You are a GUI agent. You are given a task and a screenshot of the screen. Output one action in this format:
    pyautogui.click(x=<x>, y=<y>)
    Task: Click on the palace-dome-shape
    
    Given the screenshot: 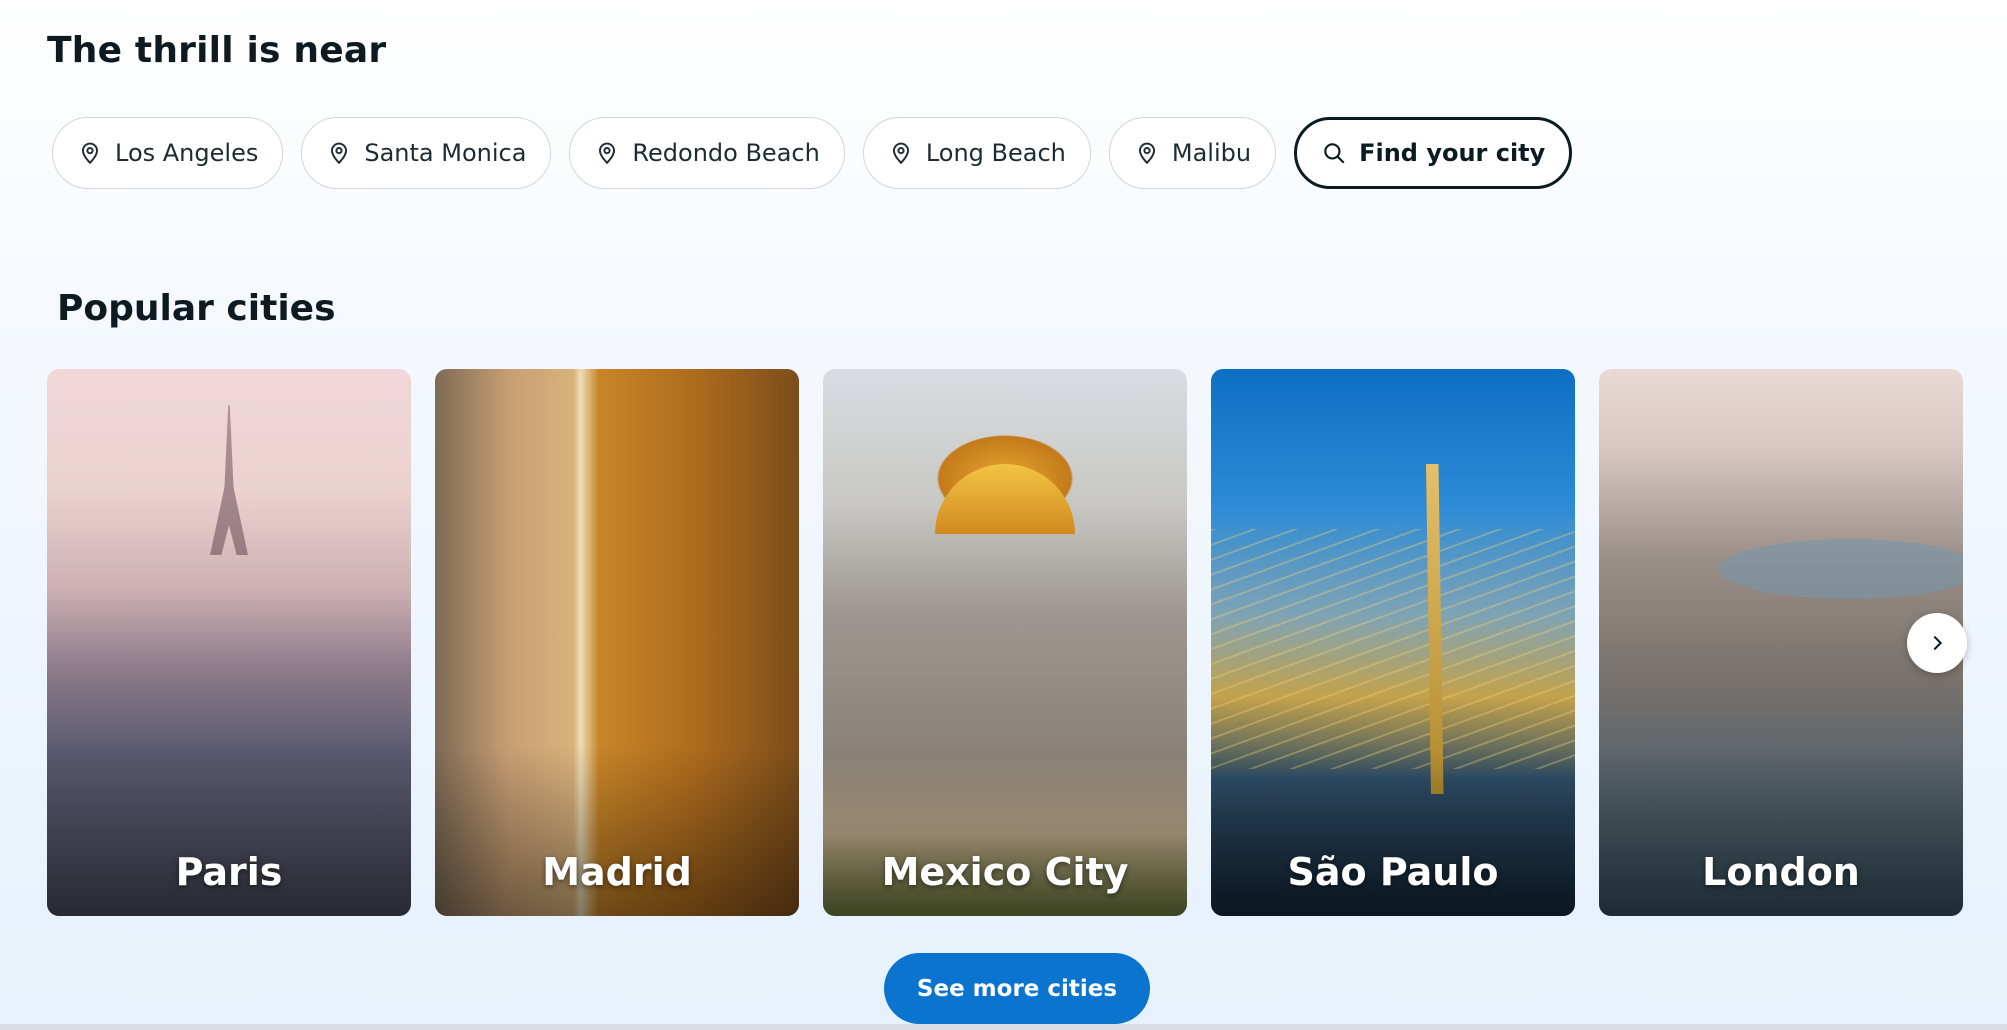 What is the action you would take?
    pyautogui.click(x=1005, y=499)
    